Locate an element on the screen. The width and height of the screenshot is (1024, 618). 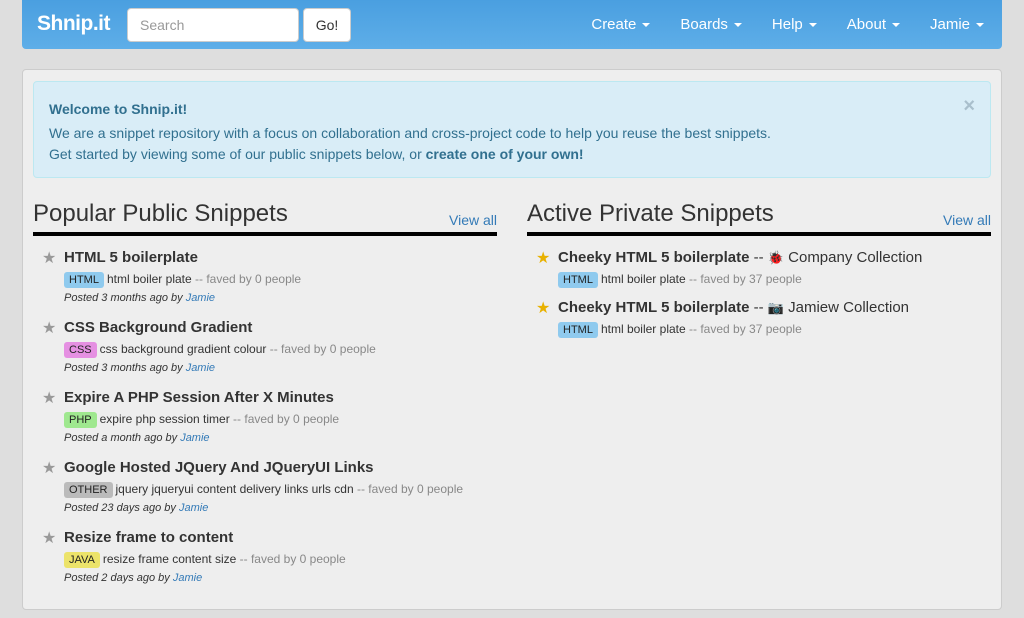
snippet-title: CSS Background Gradient is located at coordinates (280, 328).